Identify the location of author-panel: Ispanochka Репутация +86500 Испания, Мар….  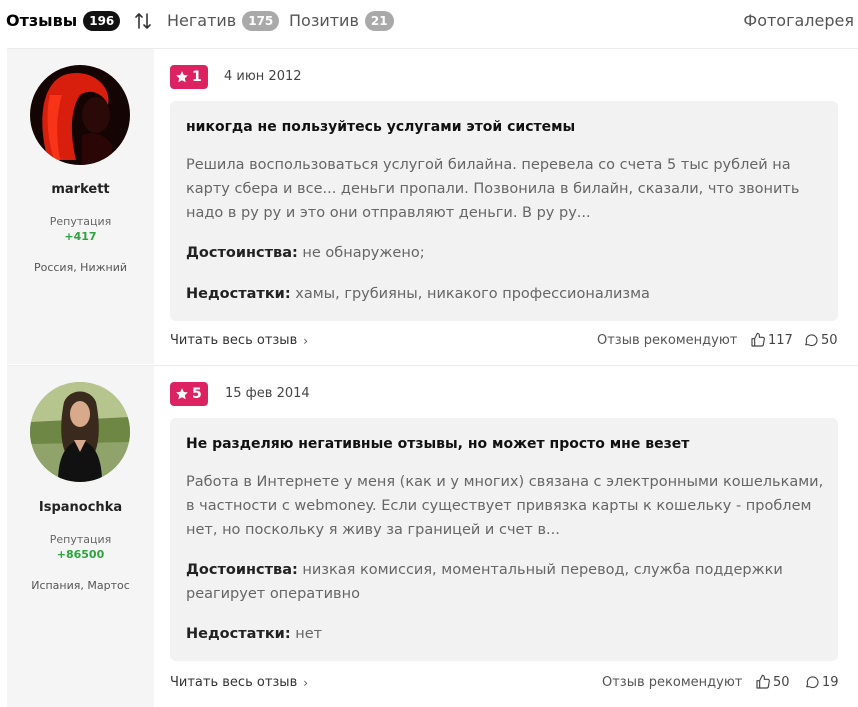
(80, 536).